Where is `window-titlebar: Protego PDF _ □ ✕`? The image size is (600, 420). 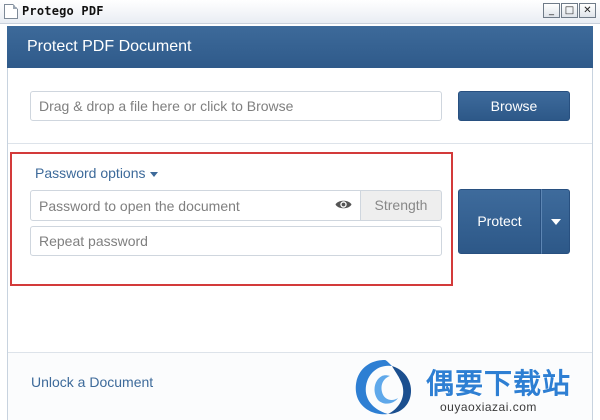
window-titlebar: Protego PDF _ □ ✕ is located at coordinates (300, 12).